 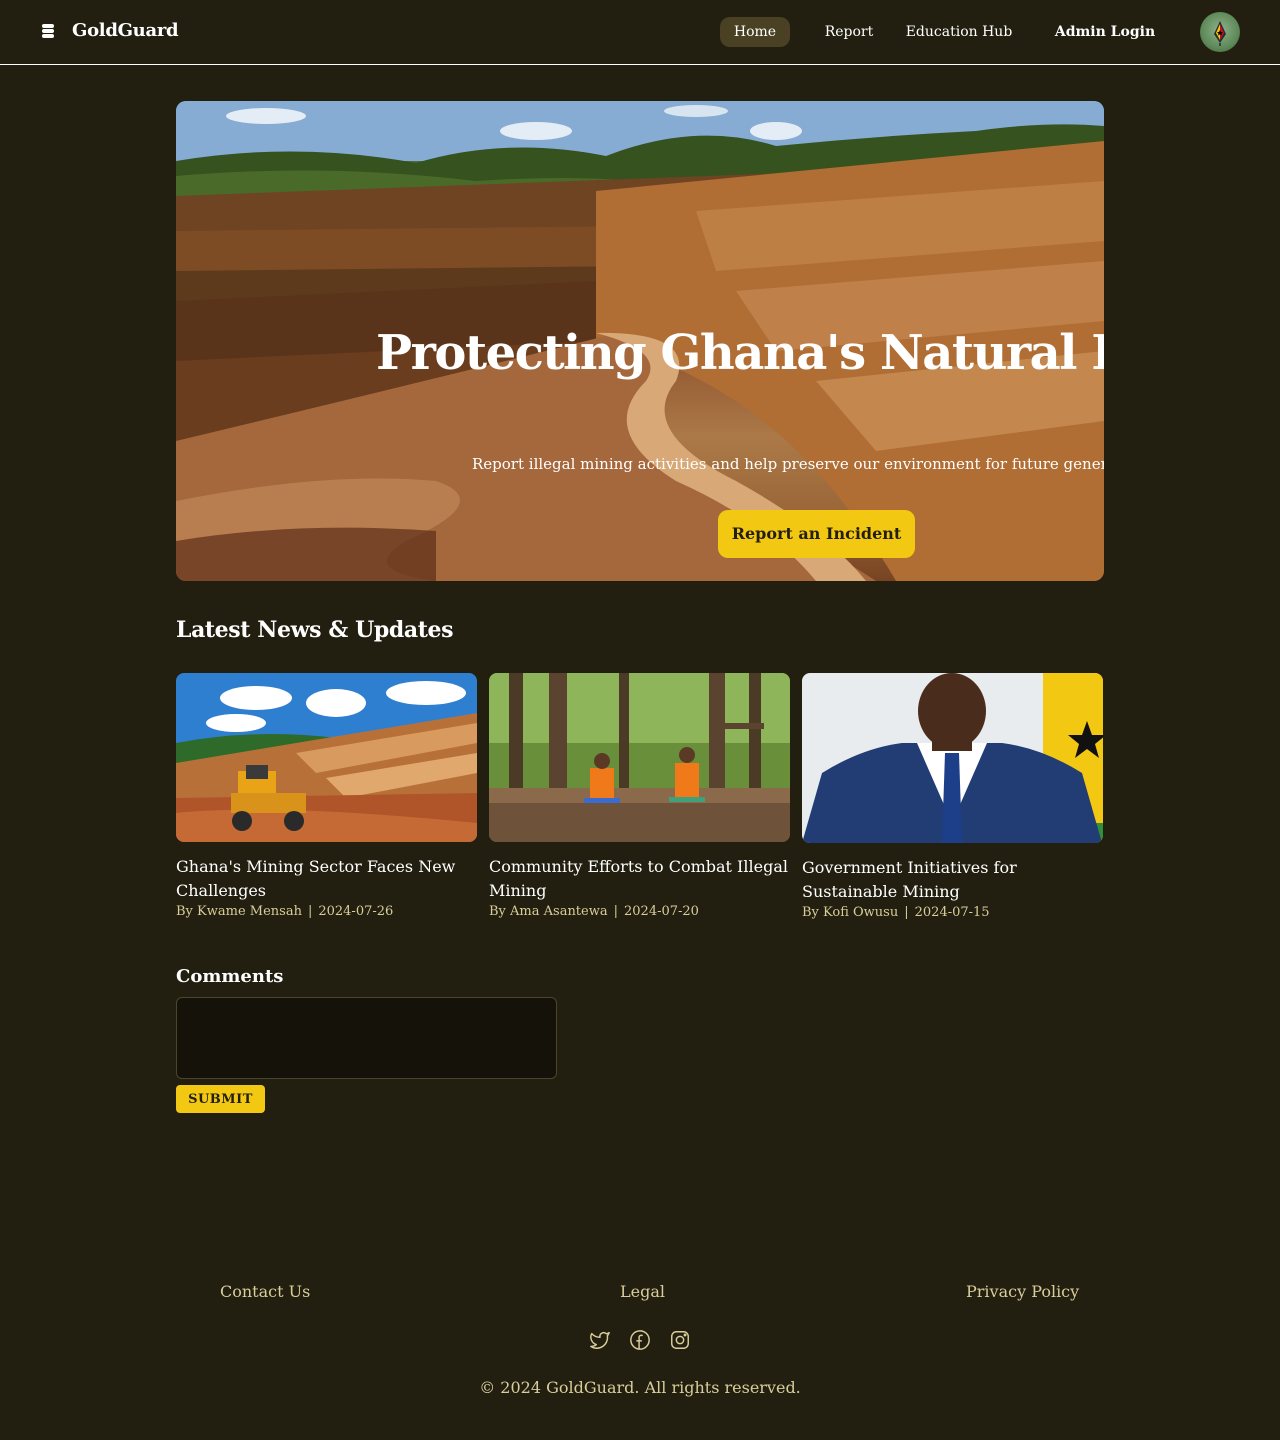 What do you see at coordinates (639, 757) in the screenshot?
I see `news-image-community-forest` at bounding box center [639, 757].